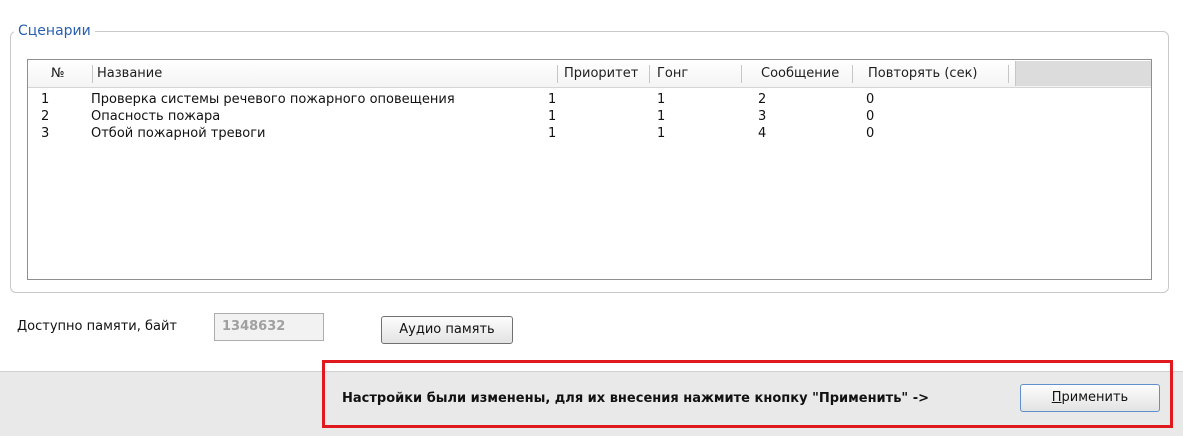 Image resolution: width=1183 pixels, height=436 pixels. Describe the element at coordinates (762, 116) in the screenshot. I see `cell-message: 3` at that location.